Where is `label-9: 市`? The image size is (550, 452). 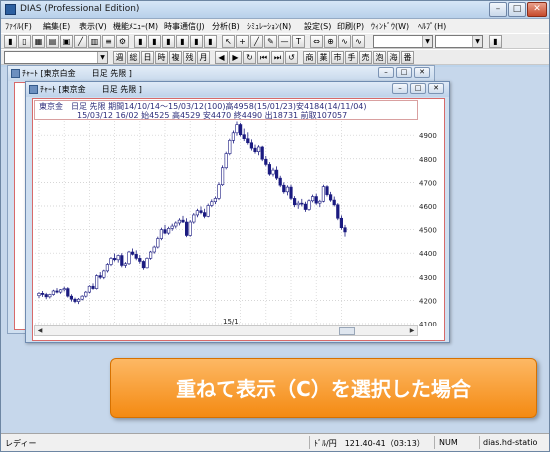 label-9: 市 is located at coordinates (337, 57).